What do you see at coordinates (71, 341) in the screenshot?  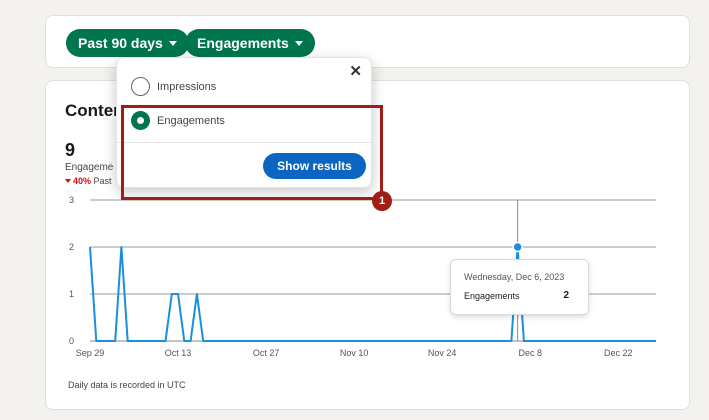 I see `y-tick-label: 0` at bounding box center [71, 341].